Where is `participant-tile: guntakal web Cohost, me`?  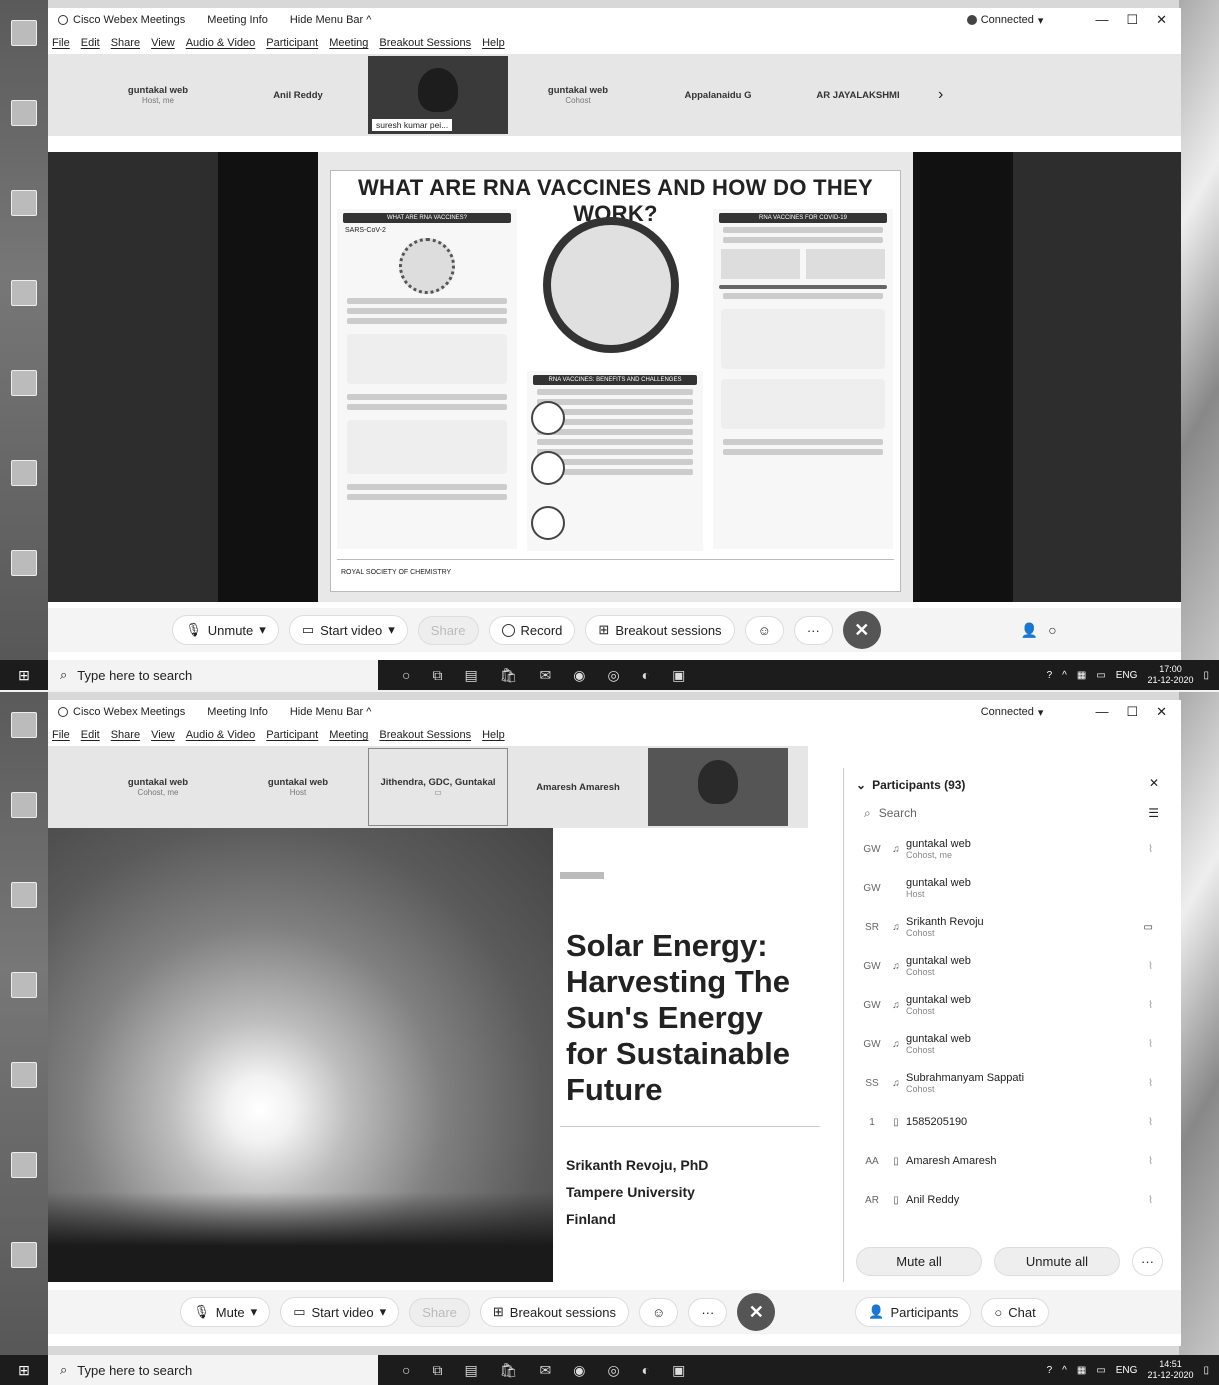
participant-tile: guntakal web Cohost, me is located at coordinates (158, 787).